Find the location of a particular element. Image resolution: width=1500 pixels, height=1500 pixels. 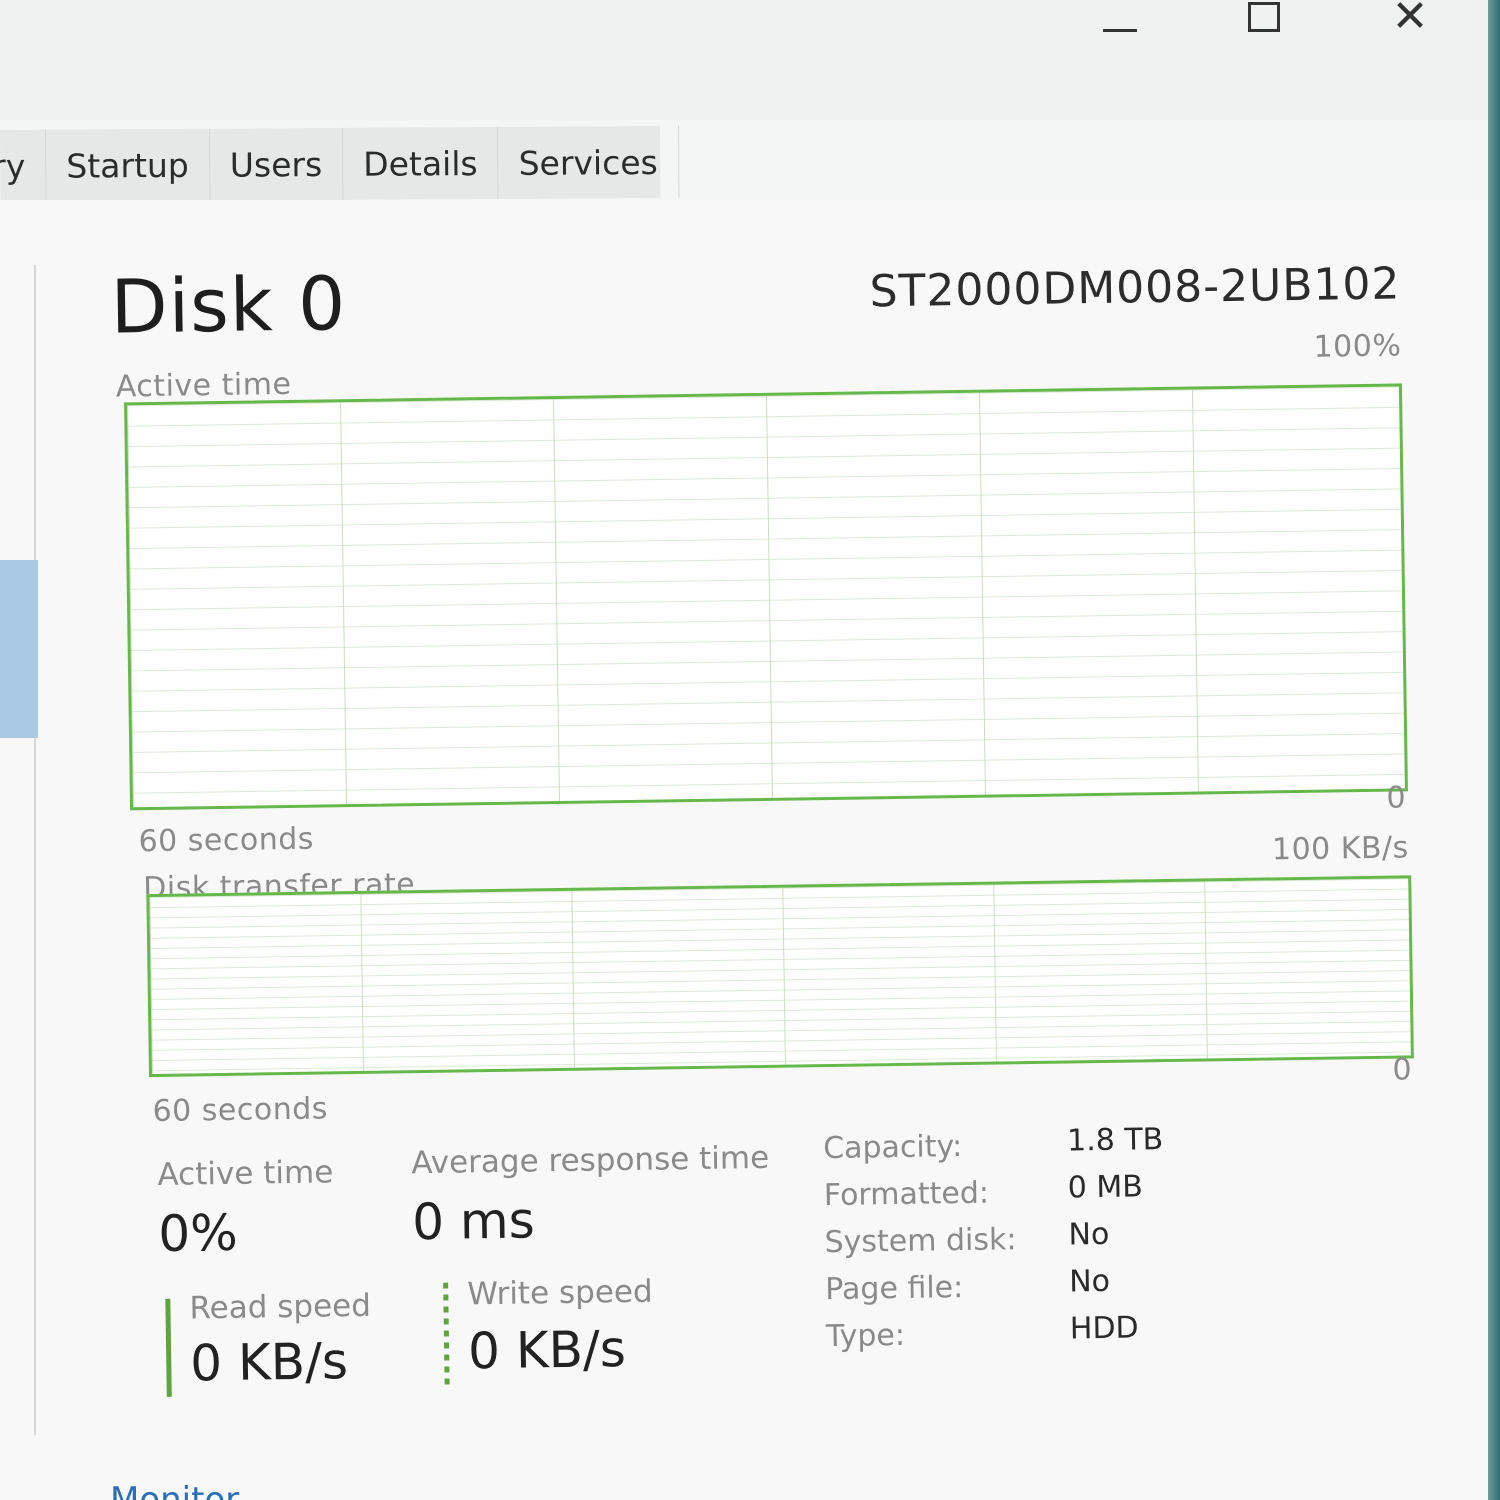

open-resource-monitor-link: Monitor is located at coordinates (174, 1490).